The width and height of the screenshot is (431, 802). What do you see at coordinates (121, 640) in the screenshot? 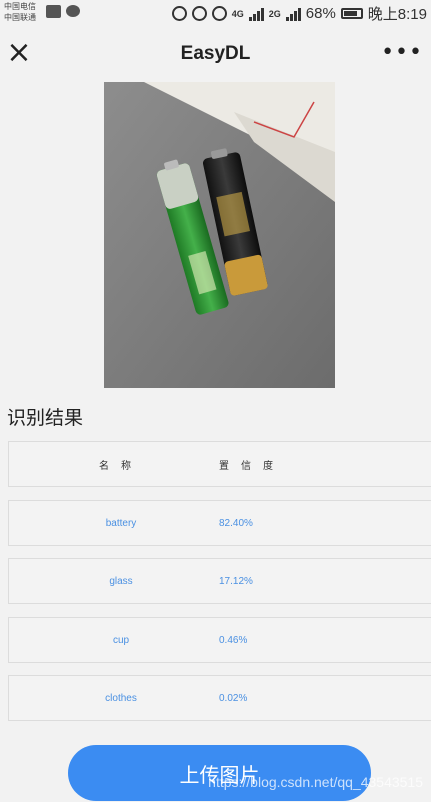
I see `result-name: cup` at bounding box center [121, 640].